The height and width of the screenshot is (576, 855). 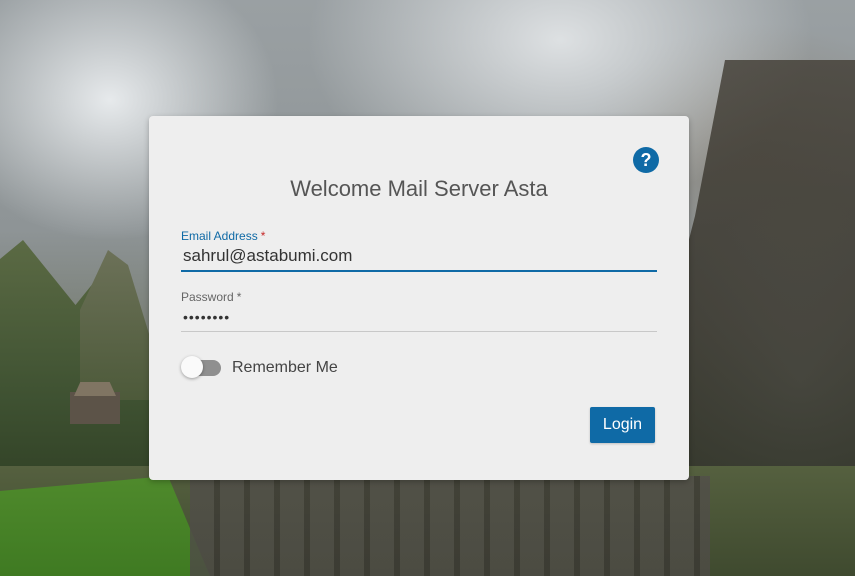 What do you see at coordinates (95, 408) in the screenshot?
I see `hut` at bounding box center [95, 408].